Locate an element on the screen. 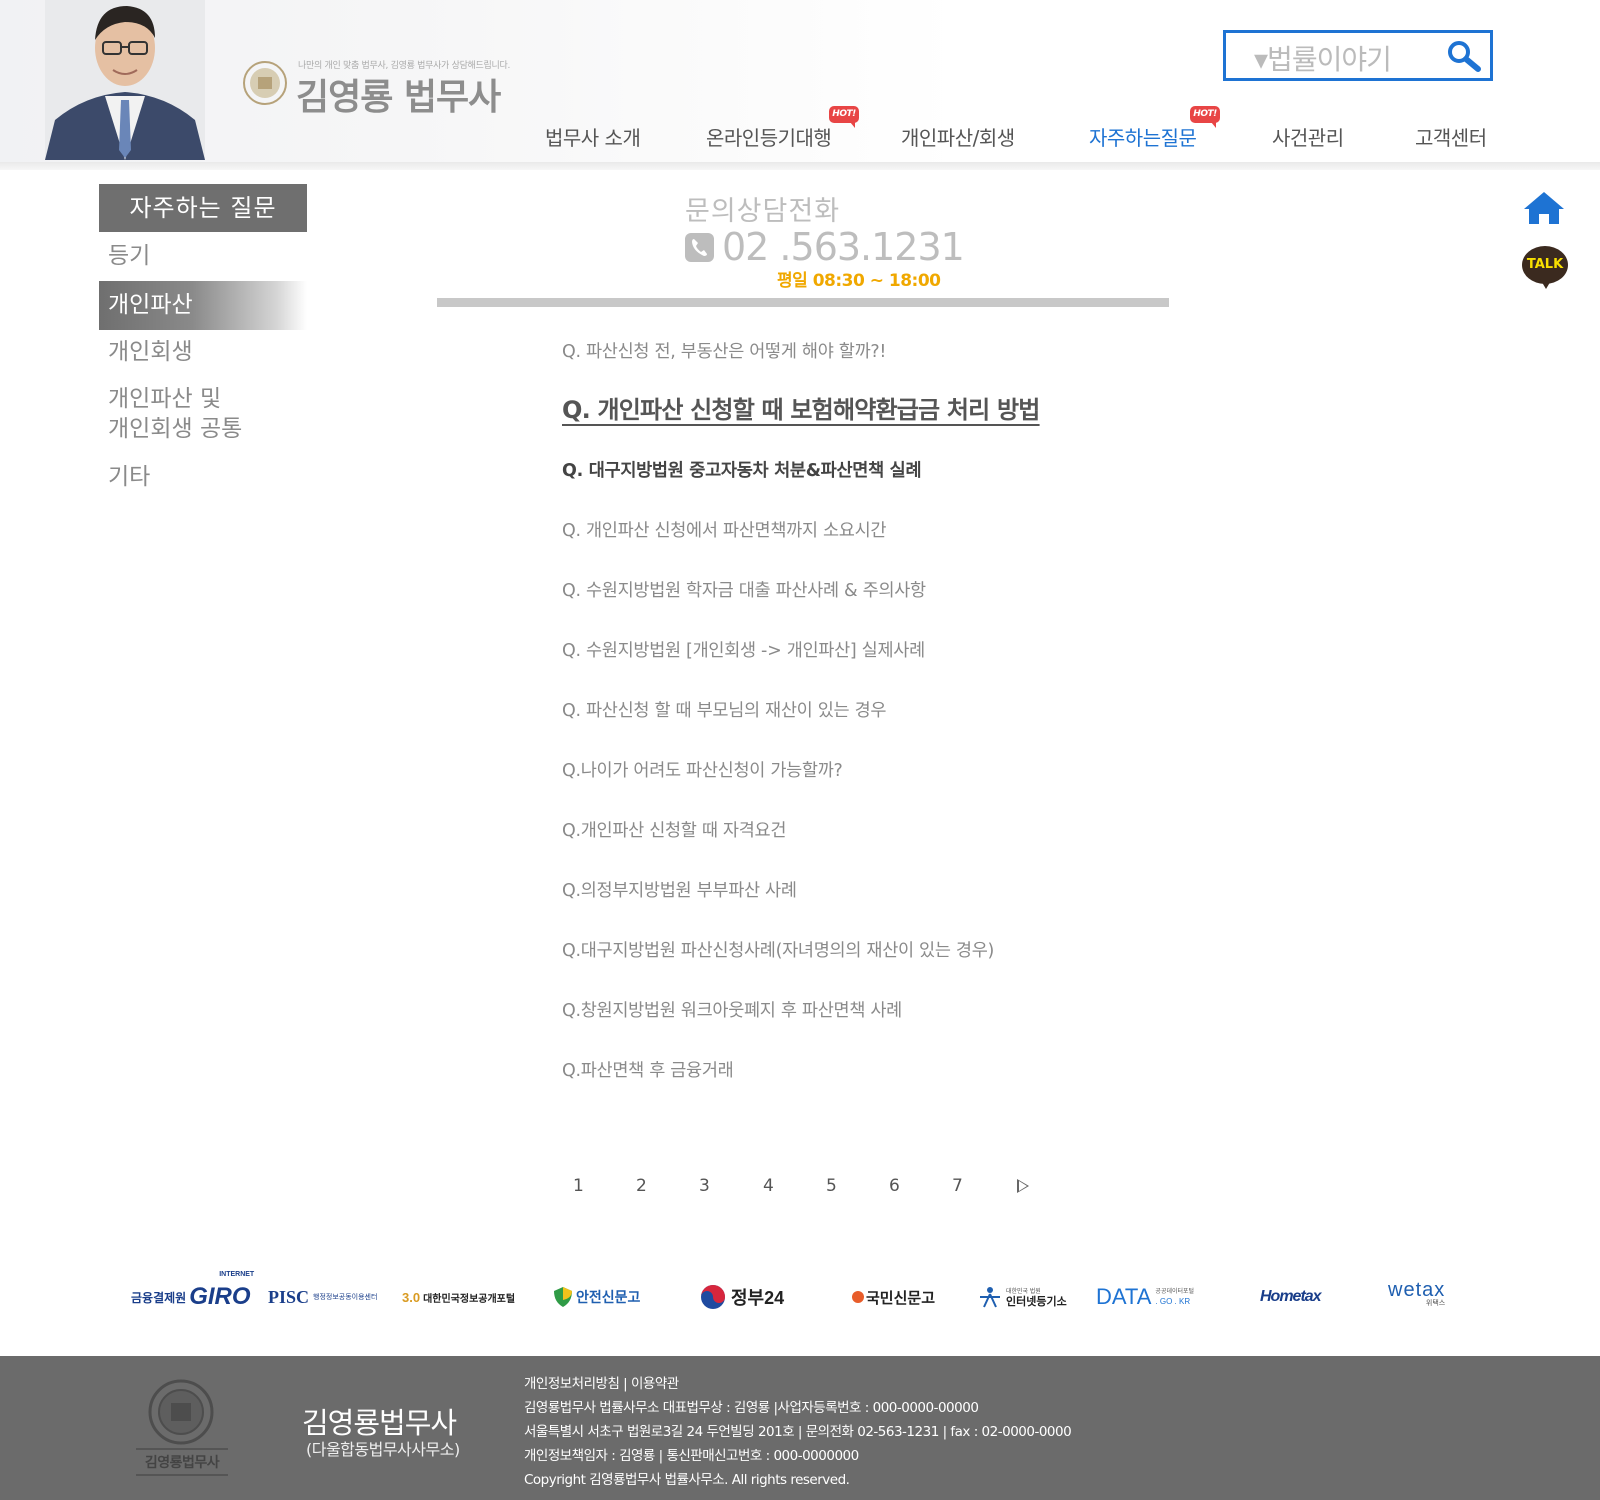  nav-case-management: 사건관리 is located at coordinates (1308, 136).